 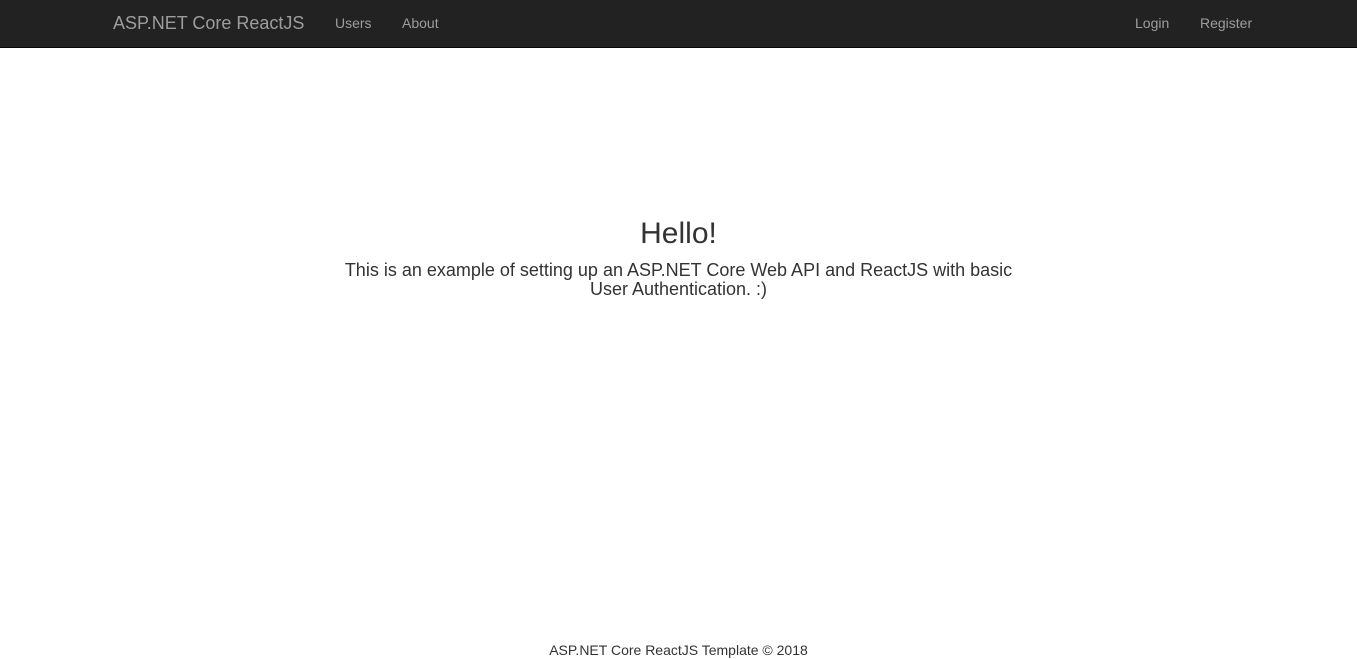 What do you see at coordinates (420, 23) in the screenshot?
I see `nav-link-about: About` at bounding box center [420, 23].